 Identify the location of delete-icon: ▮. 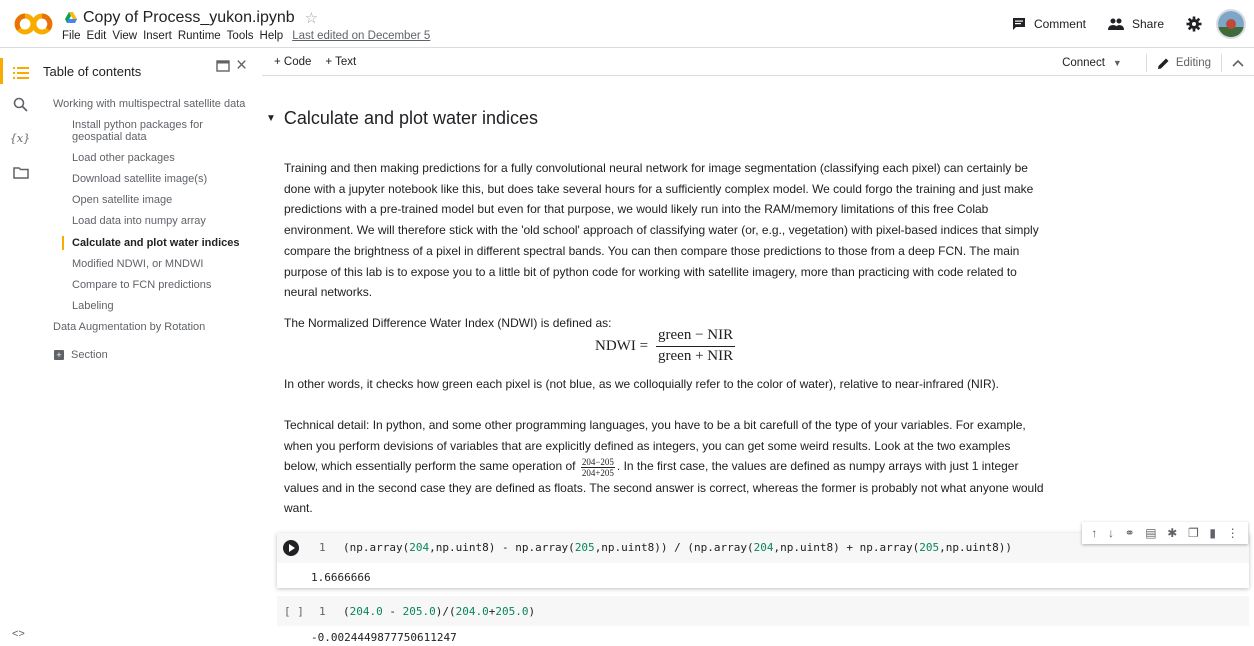
(1212, 533).